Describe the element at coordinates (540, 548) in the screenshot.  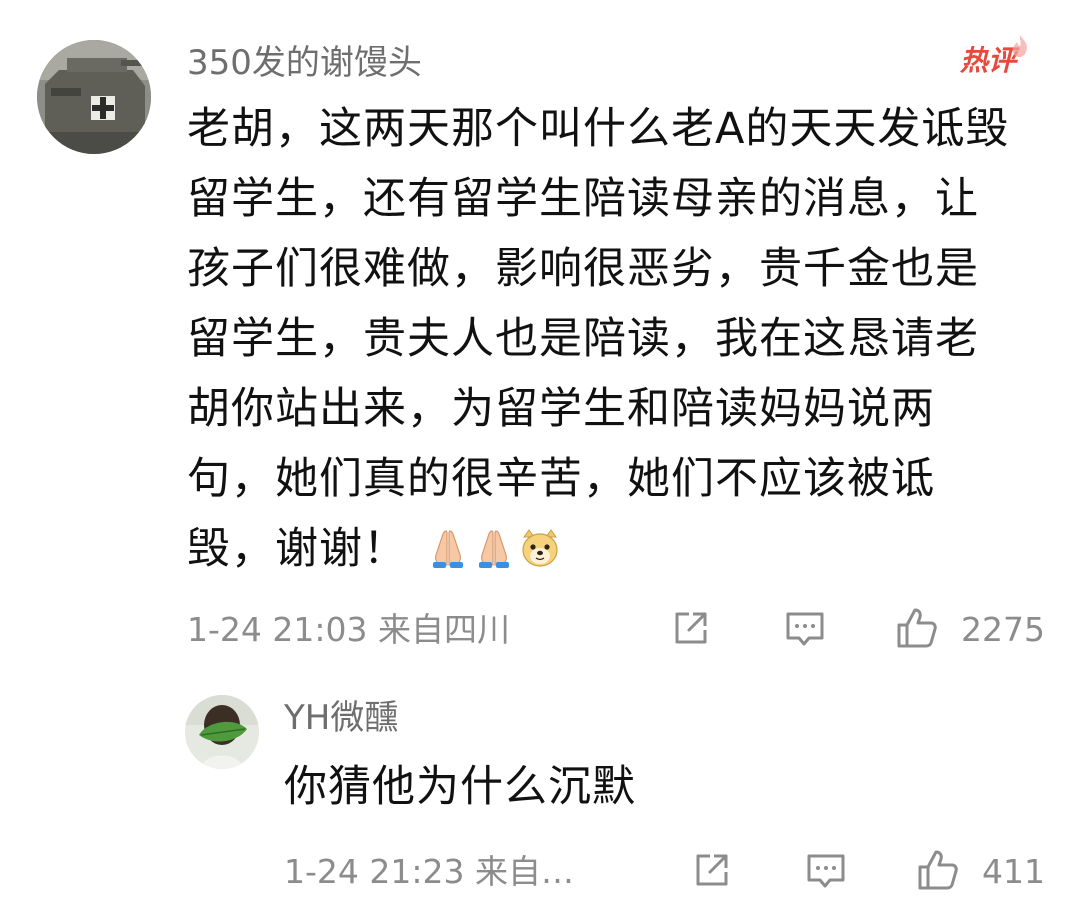
I see `doge-emoji-icon` at that location.